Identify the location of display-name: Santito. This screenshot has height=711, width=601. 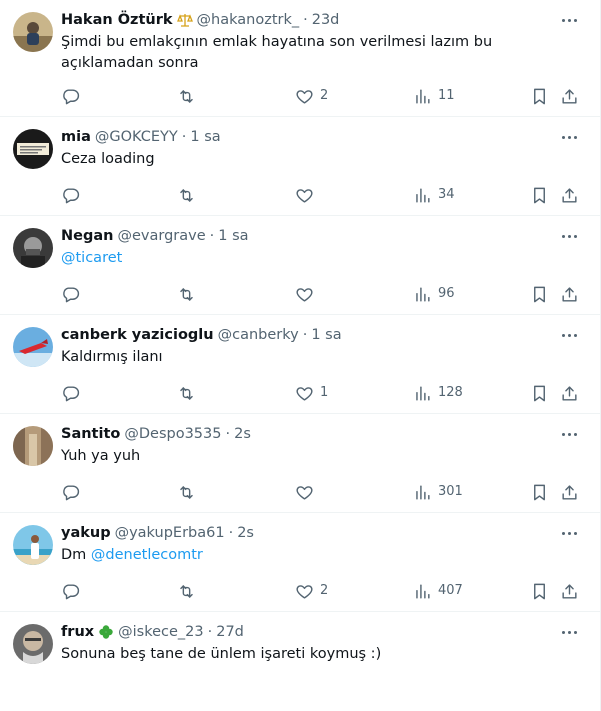
(90, 434).